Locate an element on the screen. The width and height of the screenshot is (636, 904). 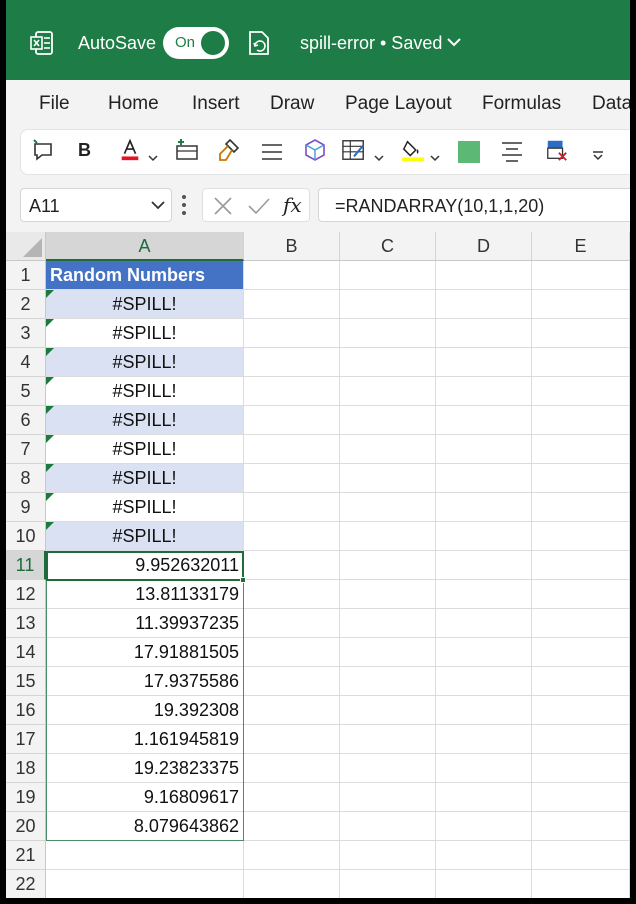
column-header-c: C is located at coordinates (388, 246).